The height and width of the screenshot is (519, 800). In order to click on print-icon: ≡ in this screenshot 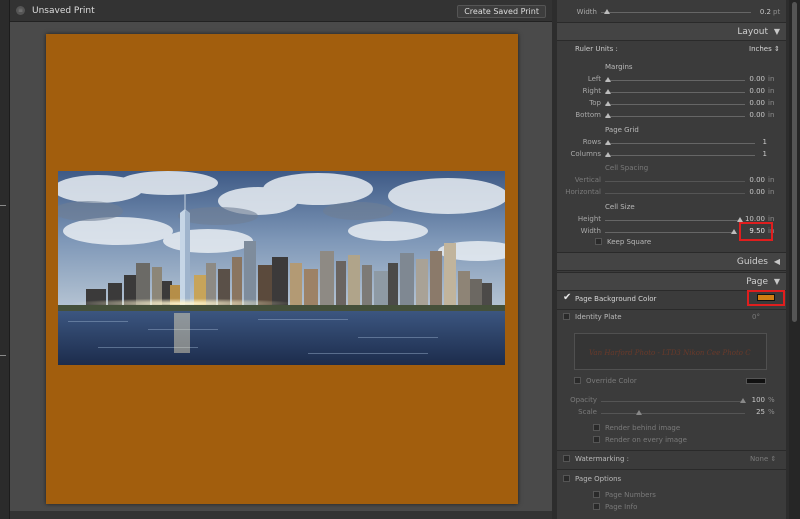, I will do `click(20, 10)`.